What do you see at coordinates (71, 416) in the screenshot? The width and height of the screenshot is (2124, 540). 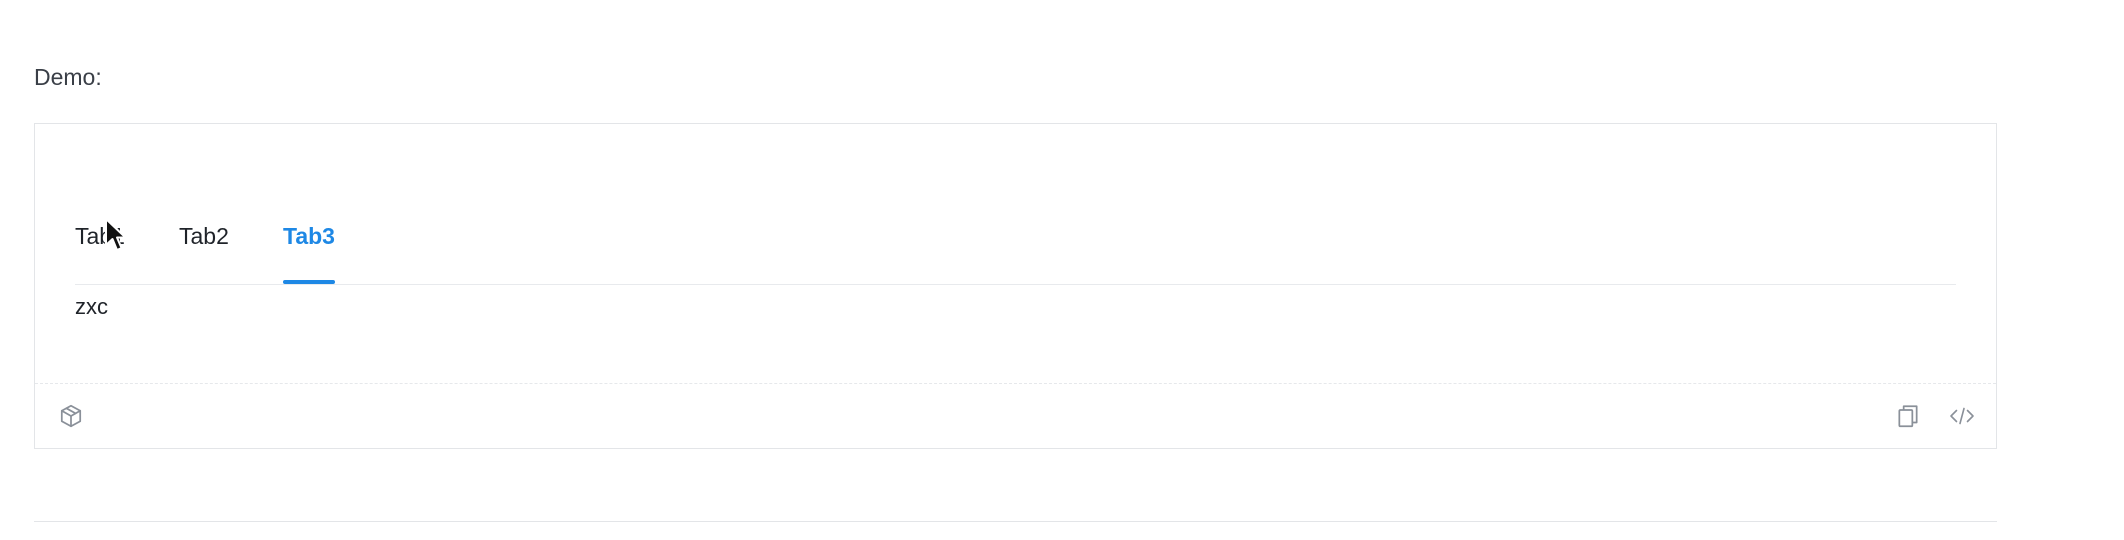 I see `codesandbox-icon` at bounding box center [71, 416].